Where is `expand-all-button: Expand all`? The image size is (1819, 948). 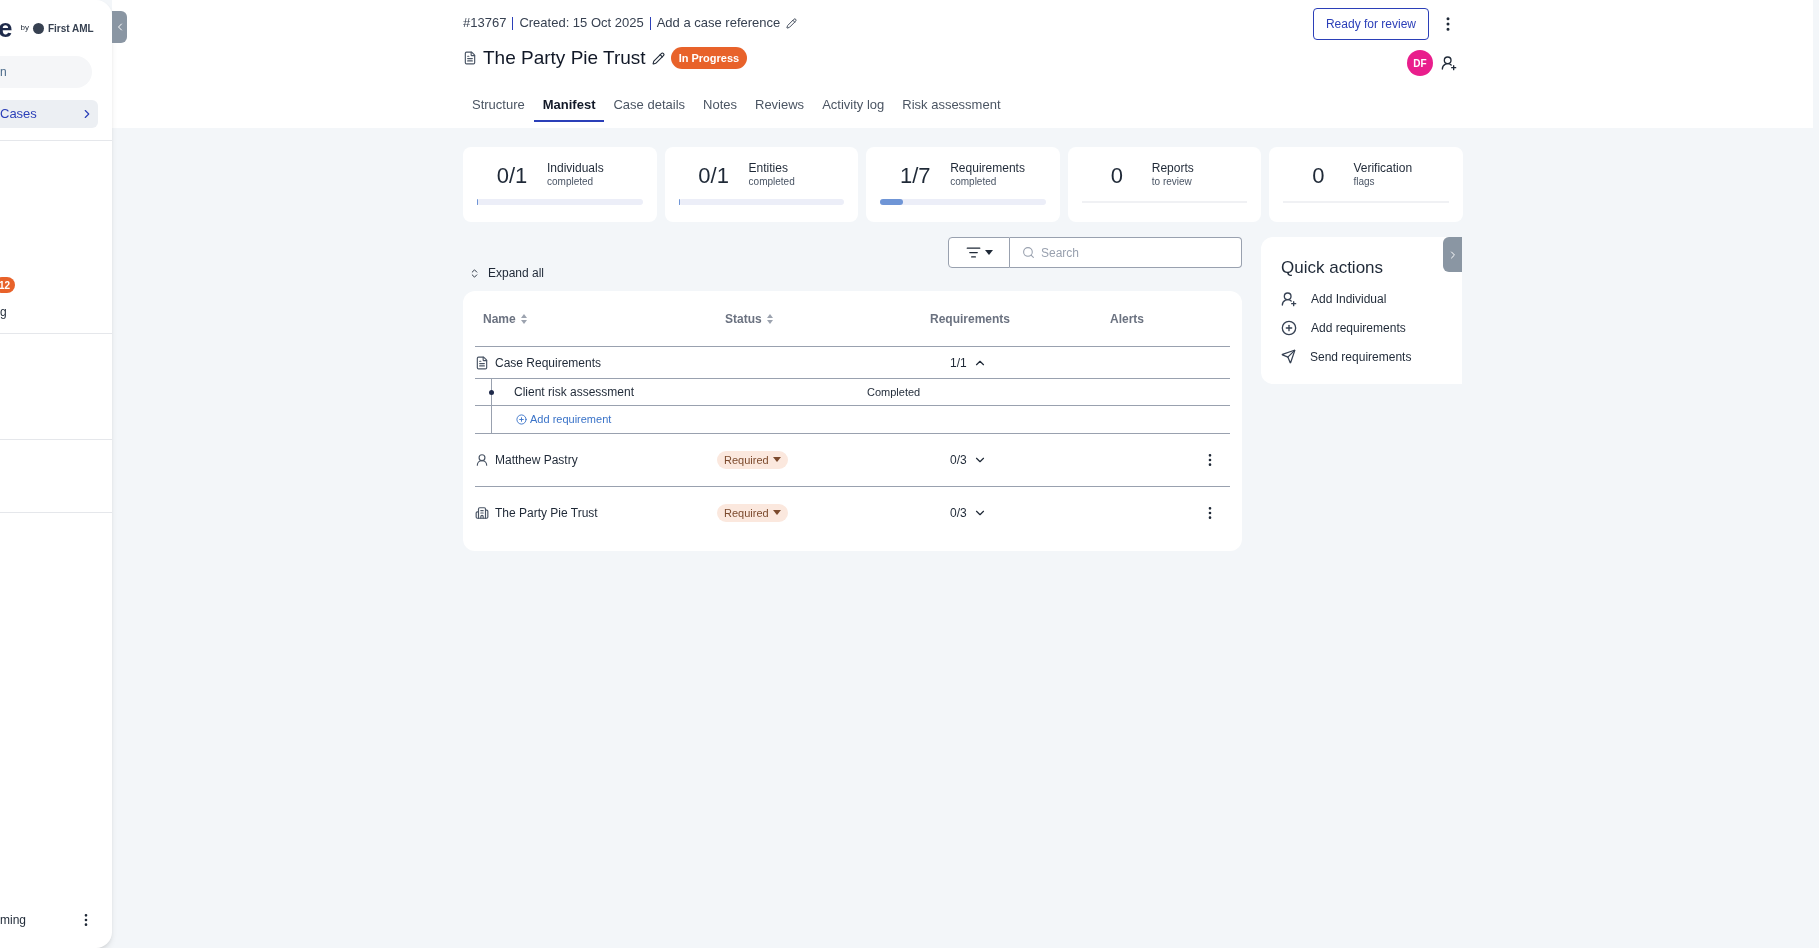 expand-all-button: Expand all is located at coordinates (507, 273).